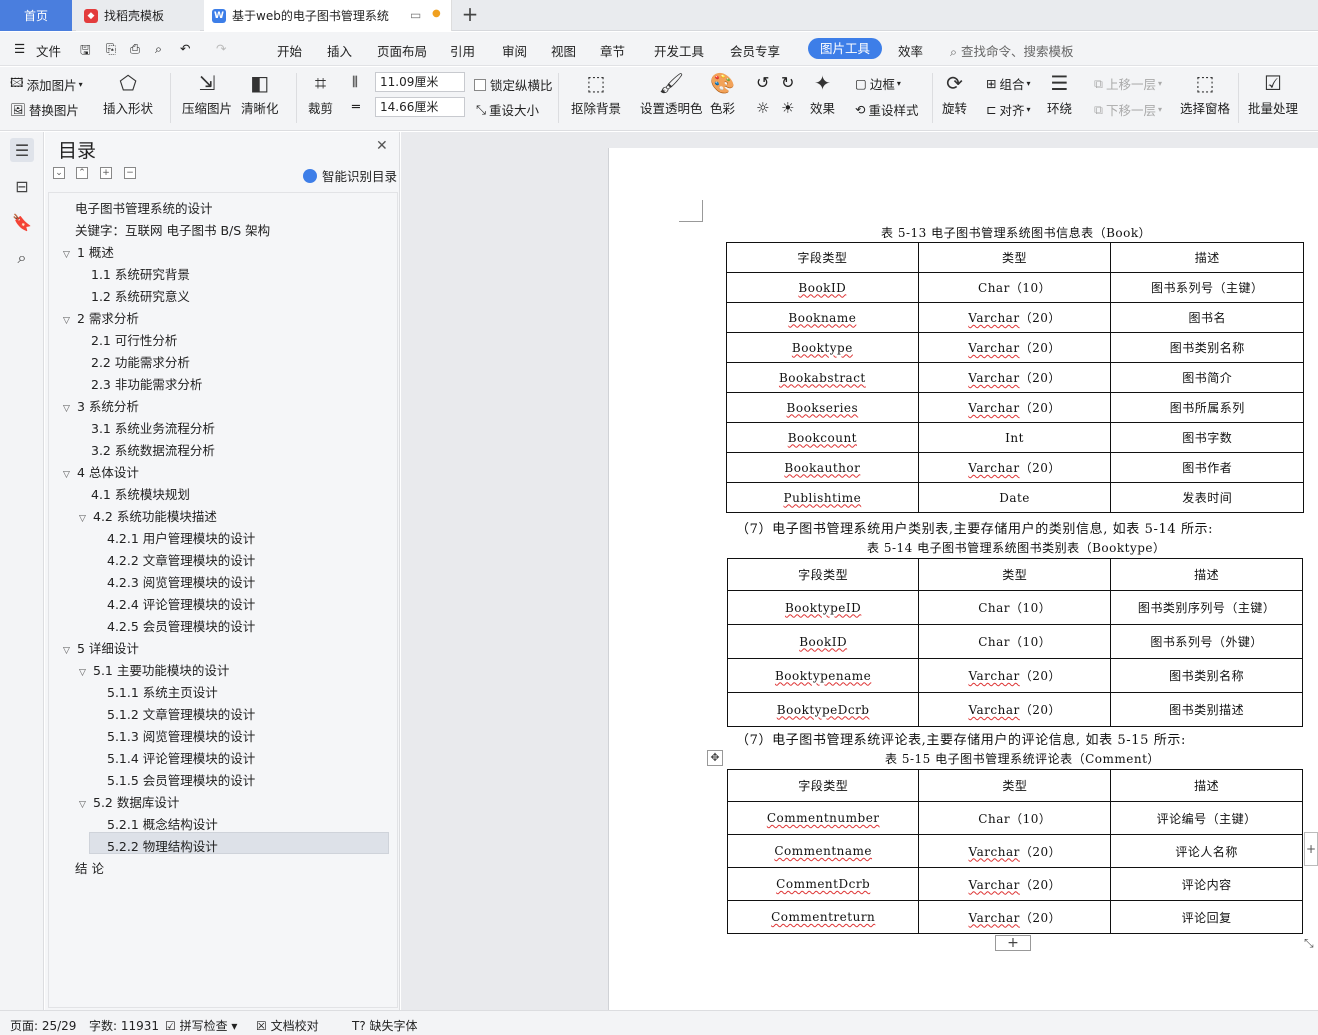 The image size is (1318, 1035). What do you see at coordinates (153, 451) in the screenshot?
I see `toc-item: 3.2 系统数据流程分析` at bounding box center [153, 451].